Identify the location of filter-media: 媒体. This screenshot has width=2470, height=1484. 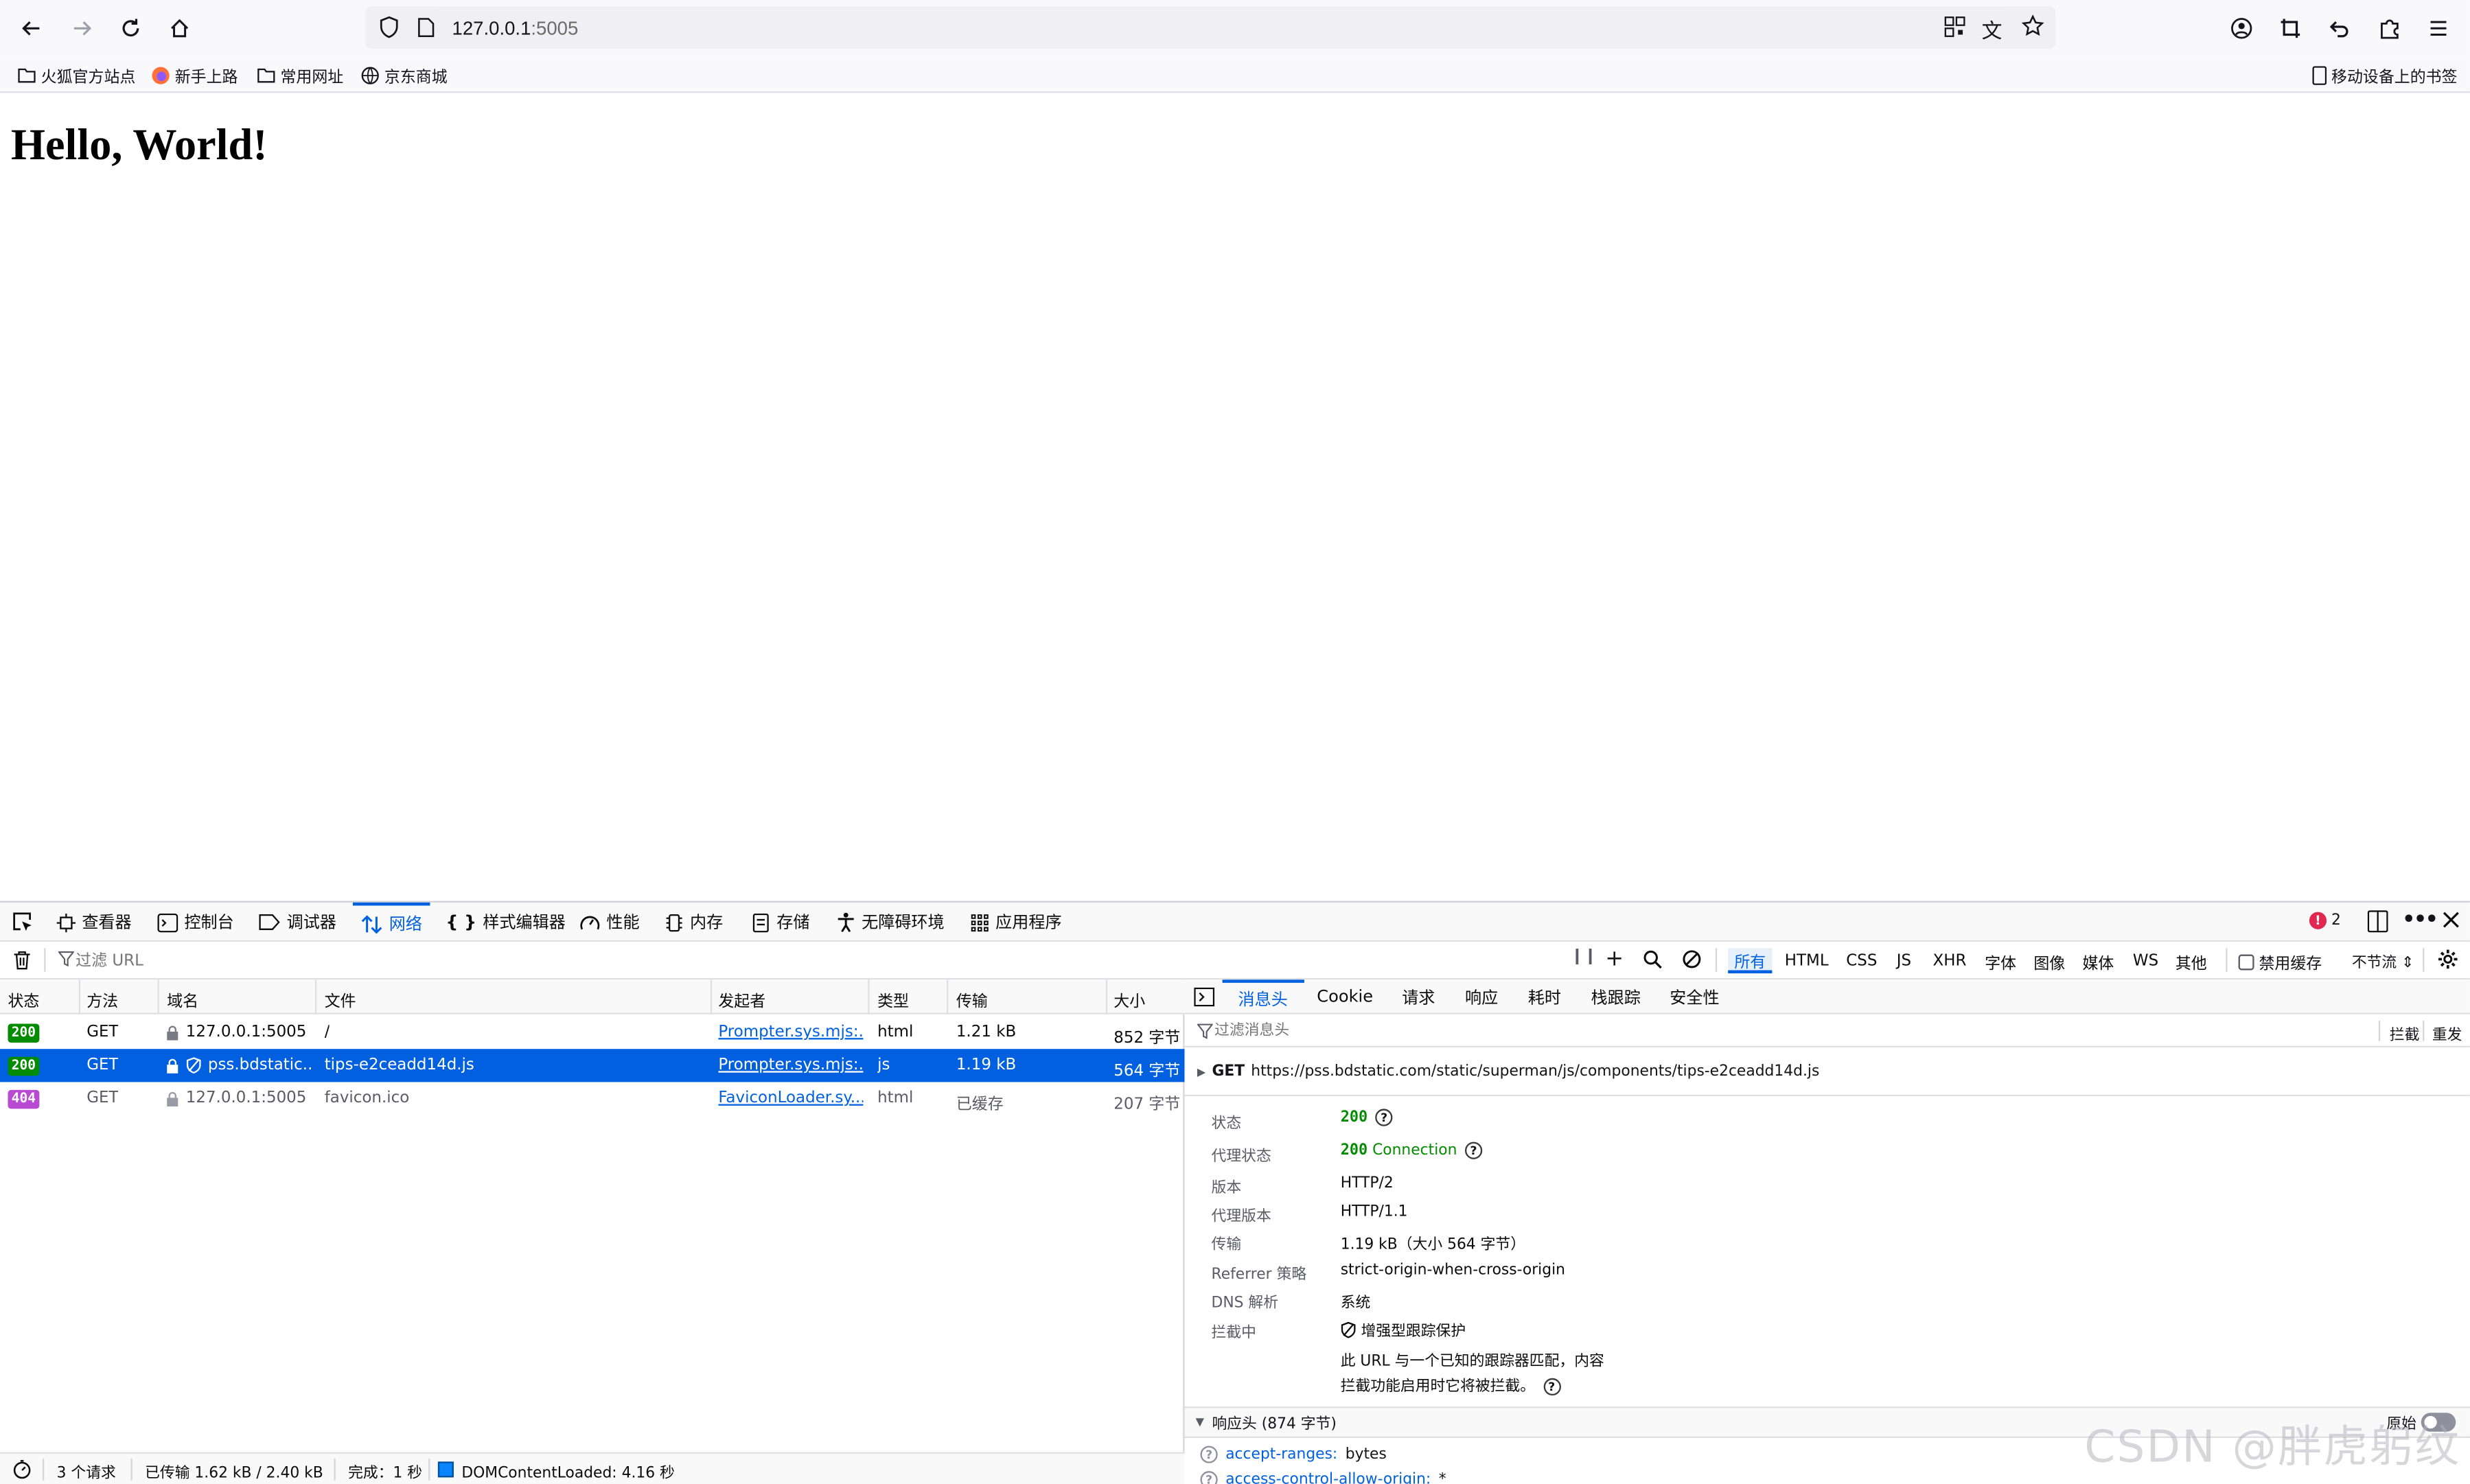
(2098, 960).